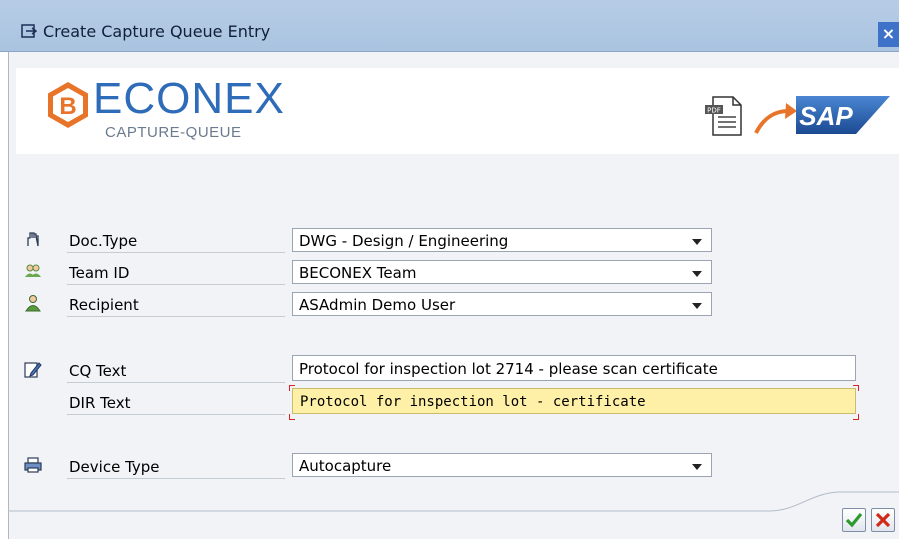 The image size is (899, 539). Describe the element at coordinates (157, 31) in the screenshot. I see `window-title: Create Capture Queue Entry` at that location.